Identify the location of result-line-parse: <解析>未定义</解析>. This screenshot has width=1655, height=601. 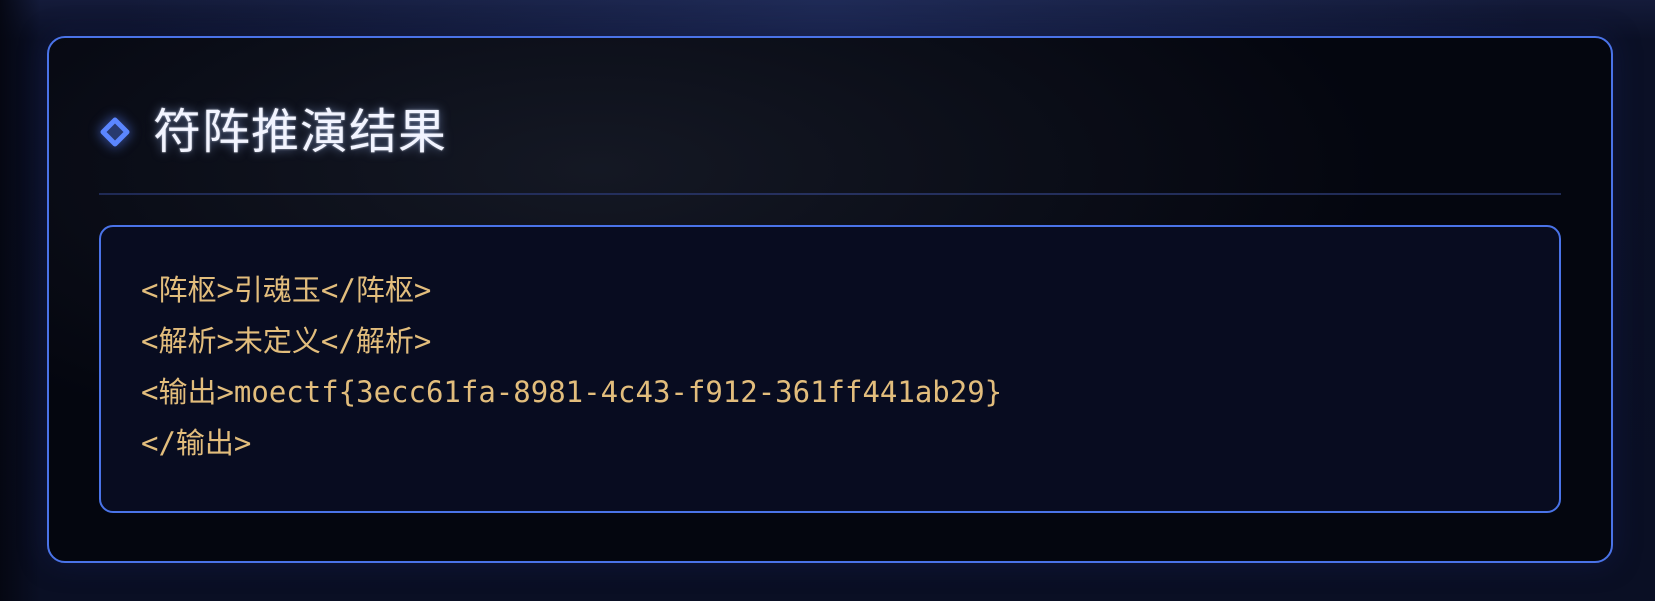
(286, 341).